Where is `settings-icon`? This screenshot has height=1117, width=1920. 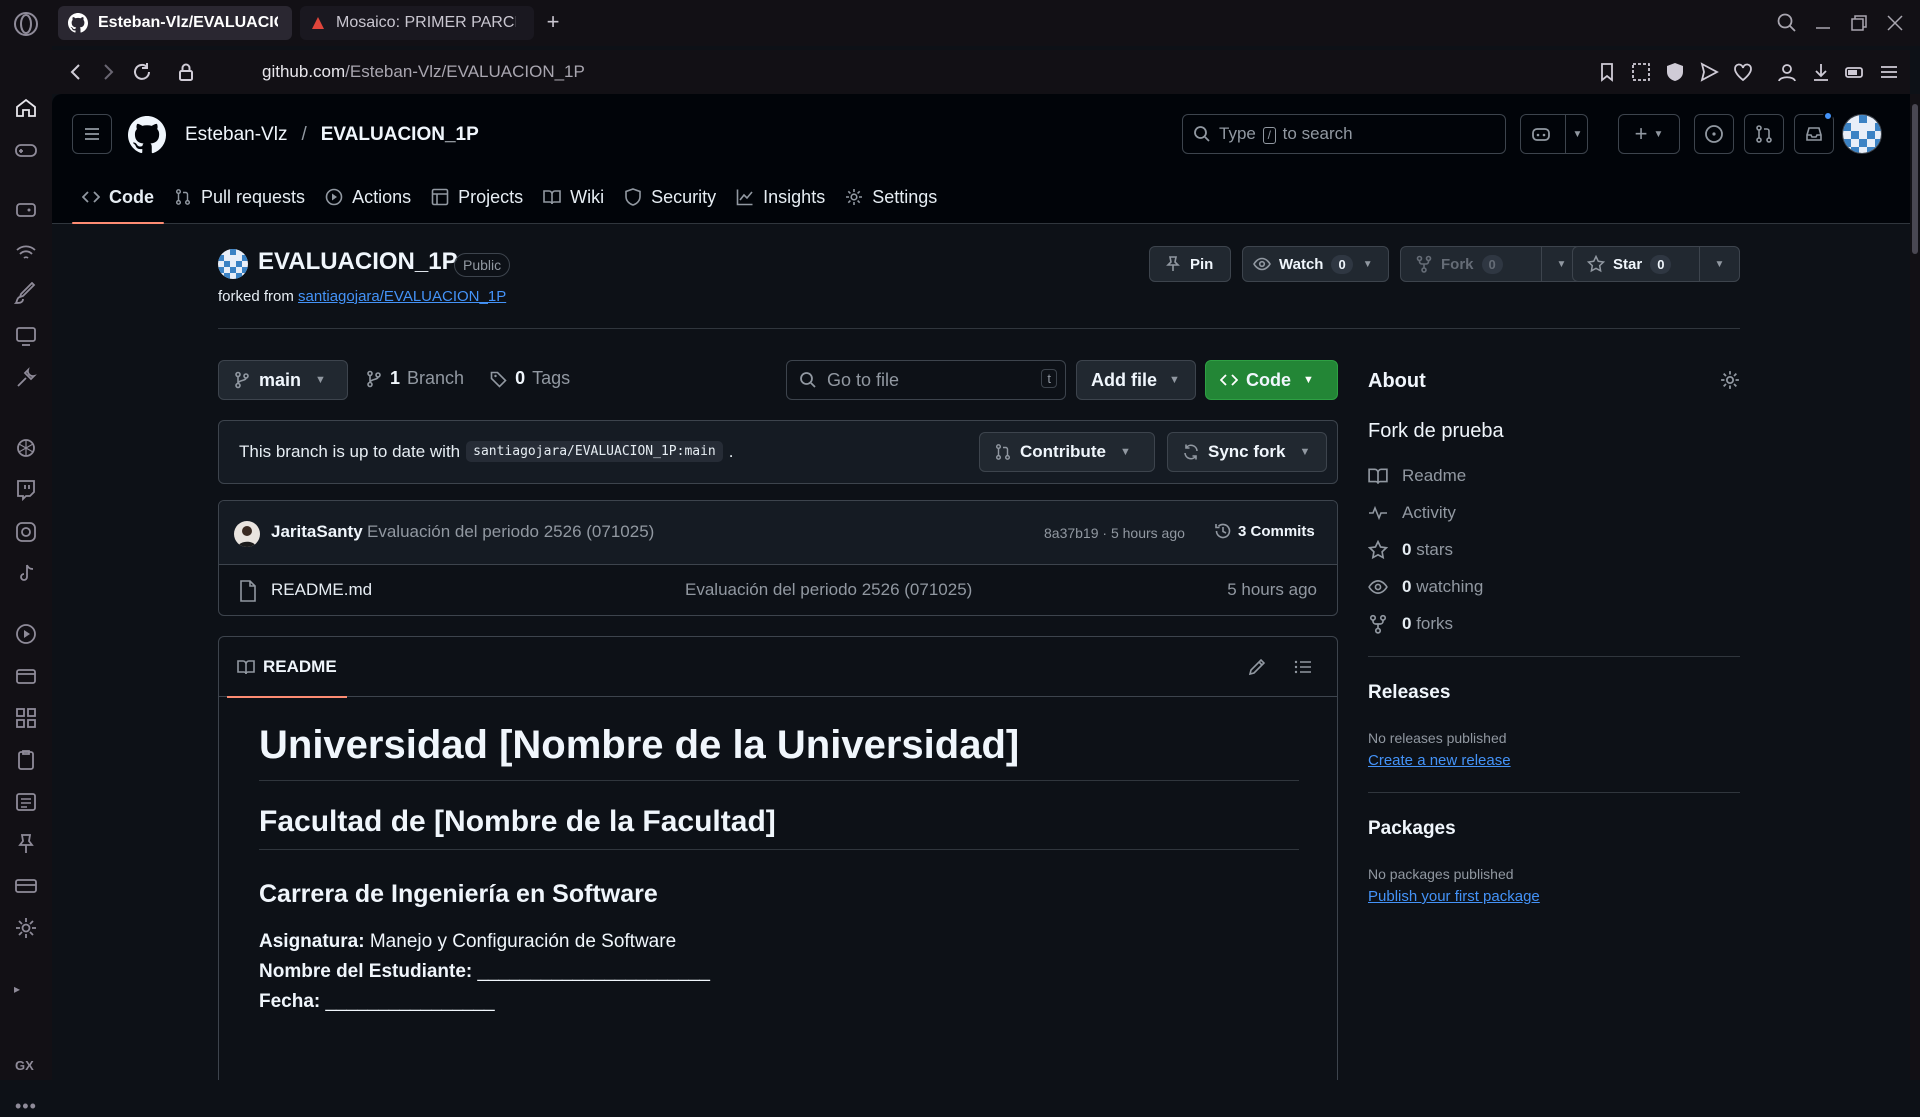
settings-icon is located at coordinates (26, 928).